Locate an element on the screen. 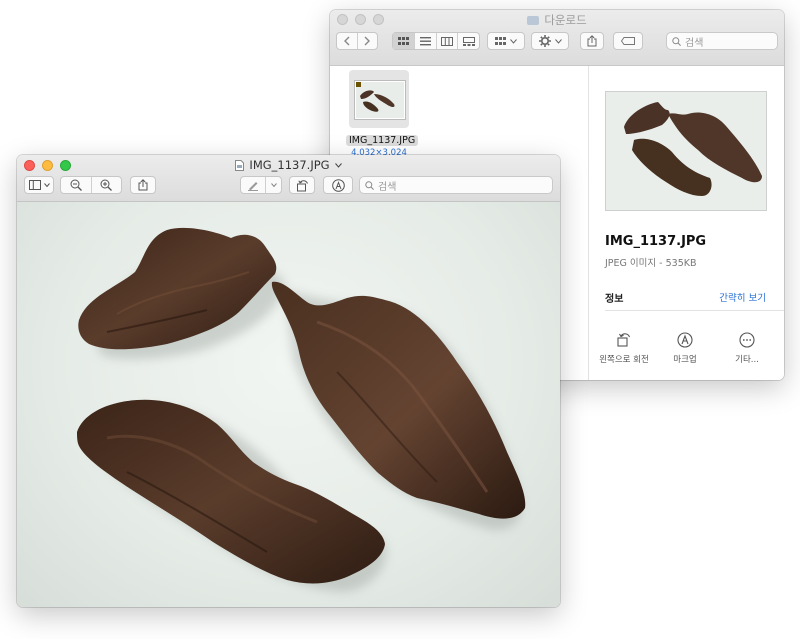  back-button is located at coordinates (347, 41).